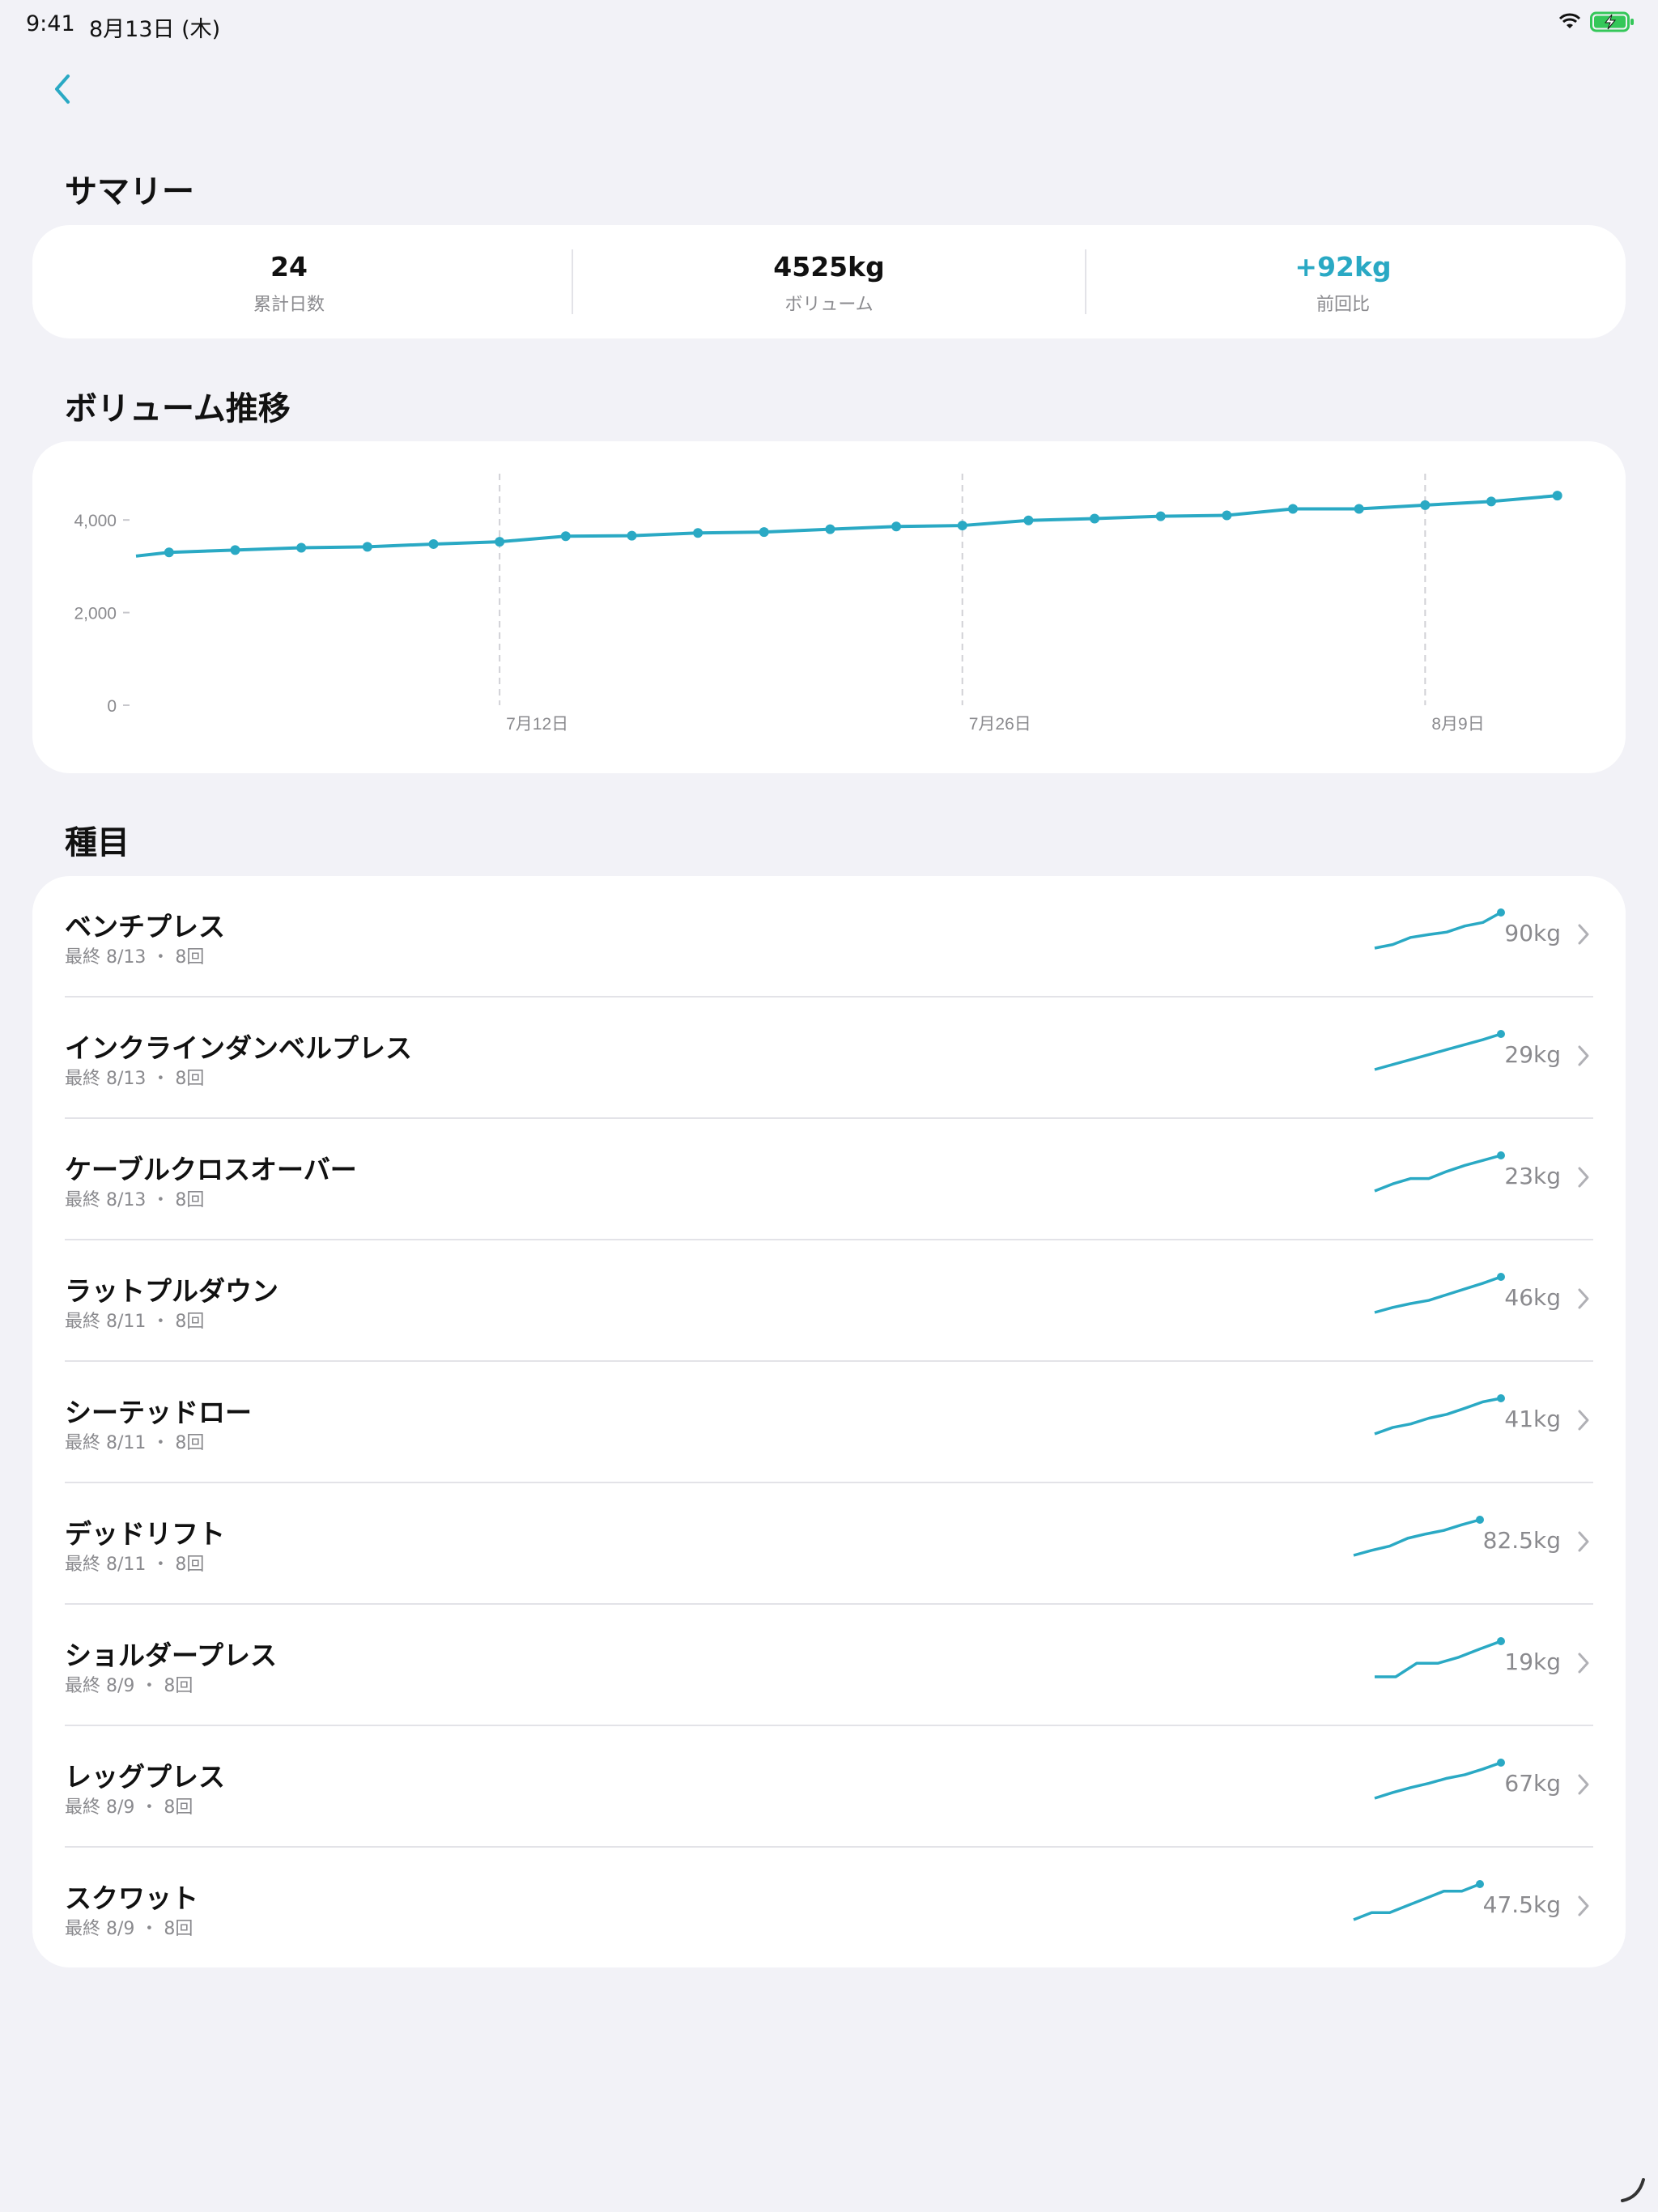 The image size is (1658, 2212). I want to click on summary-volume: 4525kg ボリューム, so click(829, 282).